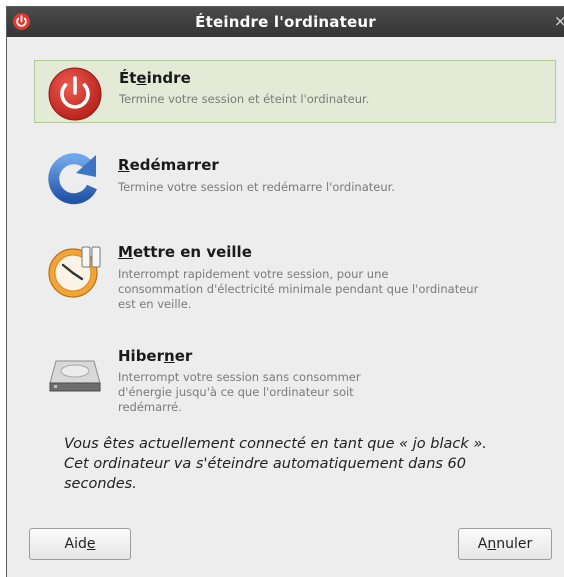 The width and height of the screenshot is (564, 577). What do you see at coordinates (75, 376) in the screenshot?
I see `hard-disk-icon` at bounding box center [75, 376].